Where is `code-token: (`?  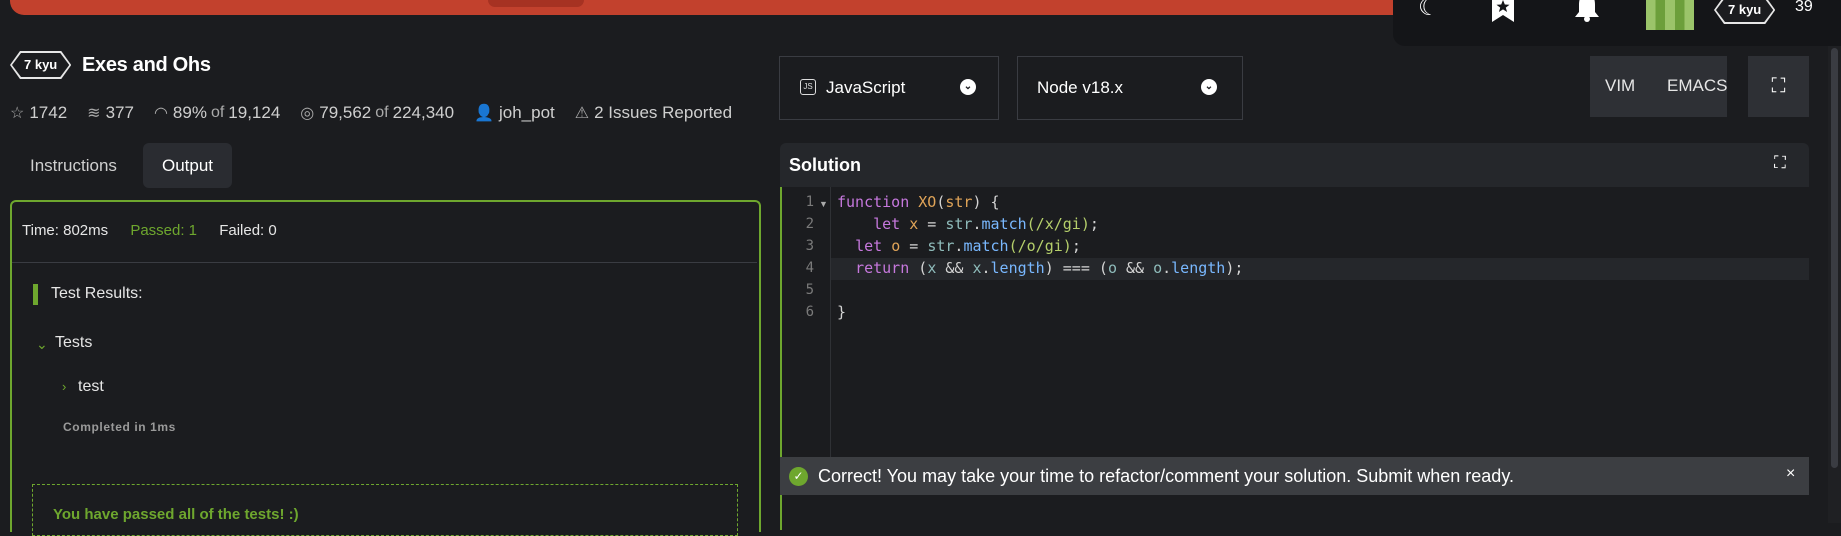 code-token: ( is located at coordinates (918, 268).